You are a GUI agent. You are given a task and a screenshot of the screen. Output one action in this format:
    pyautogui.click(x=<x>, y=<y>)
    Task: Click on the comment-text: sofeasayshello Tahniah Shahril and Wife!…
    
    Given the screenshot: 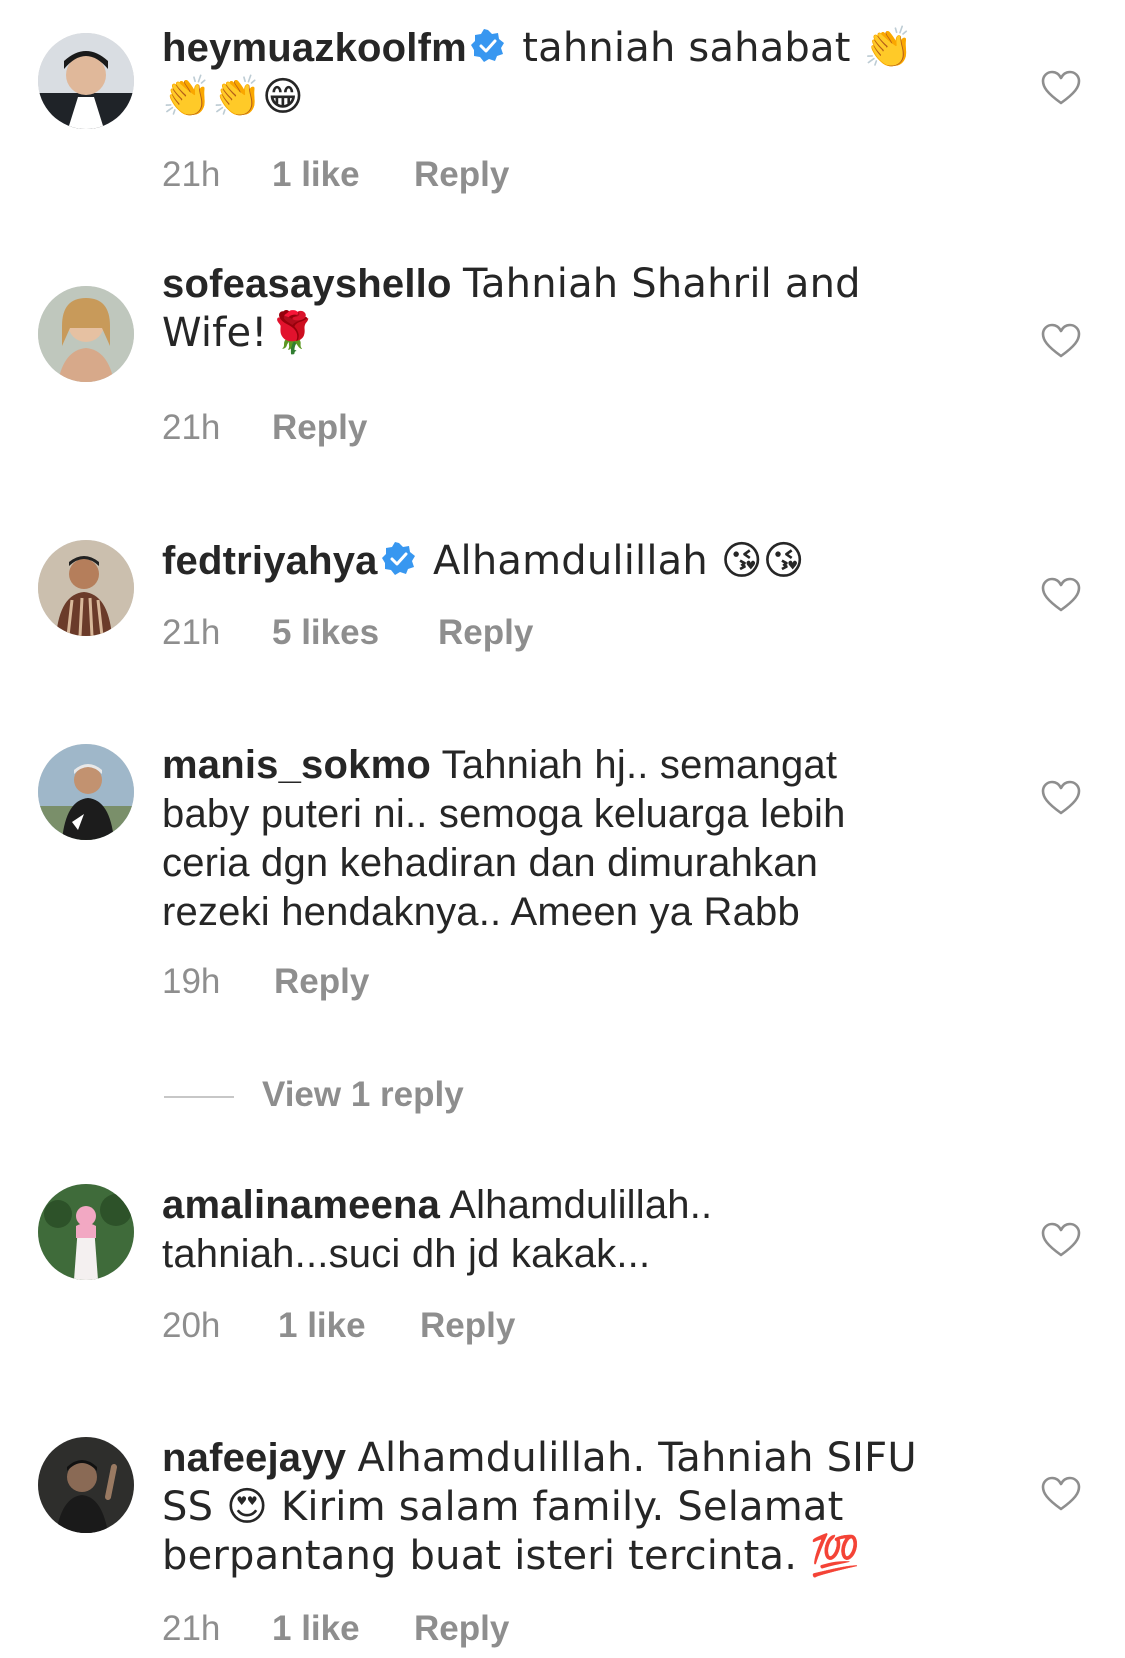 What is the action you would take?
    pyautogui.click(x=542, y=309)
    